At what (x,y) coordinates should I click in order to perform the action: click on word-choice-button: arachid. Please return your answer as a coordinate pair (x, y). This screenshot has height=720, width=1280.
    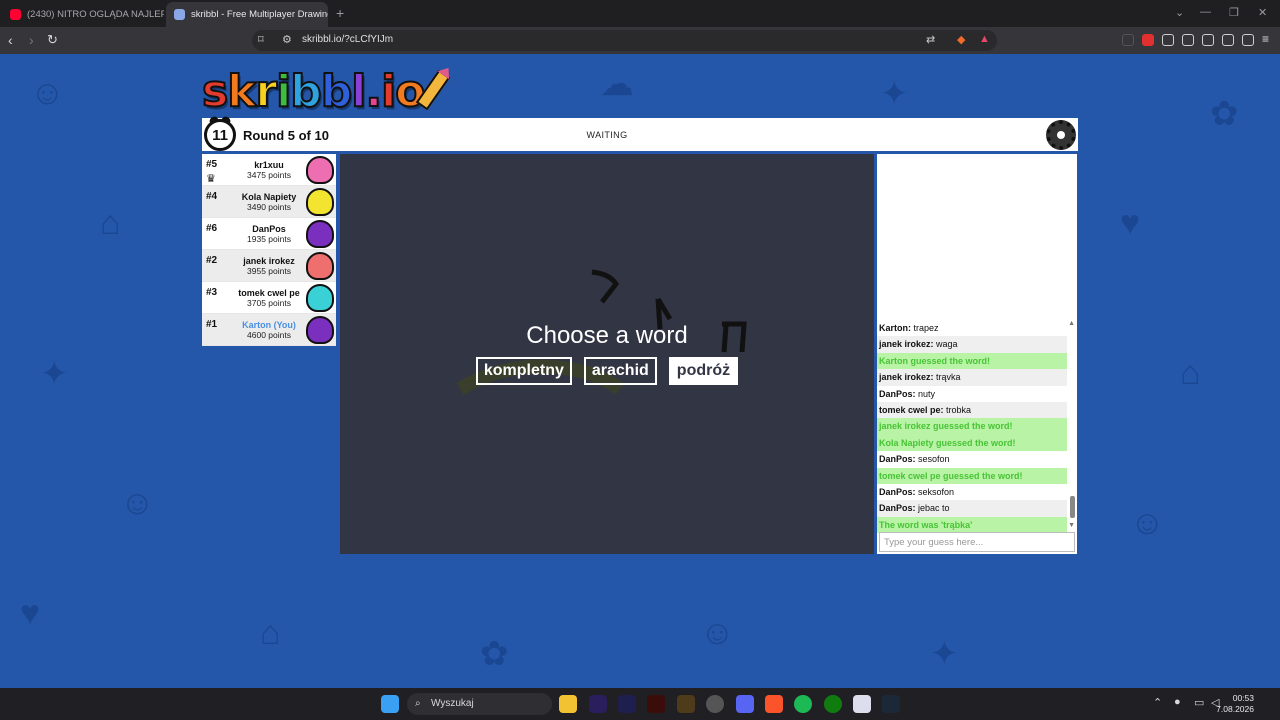
    Looking at the image, I should click on (620, 371).